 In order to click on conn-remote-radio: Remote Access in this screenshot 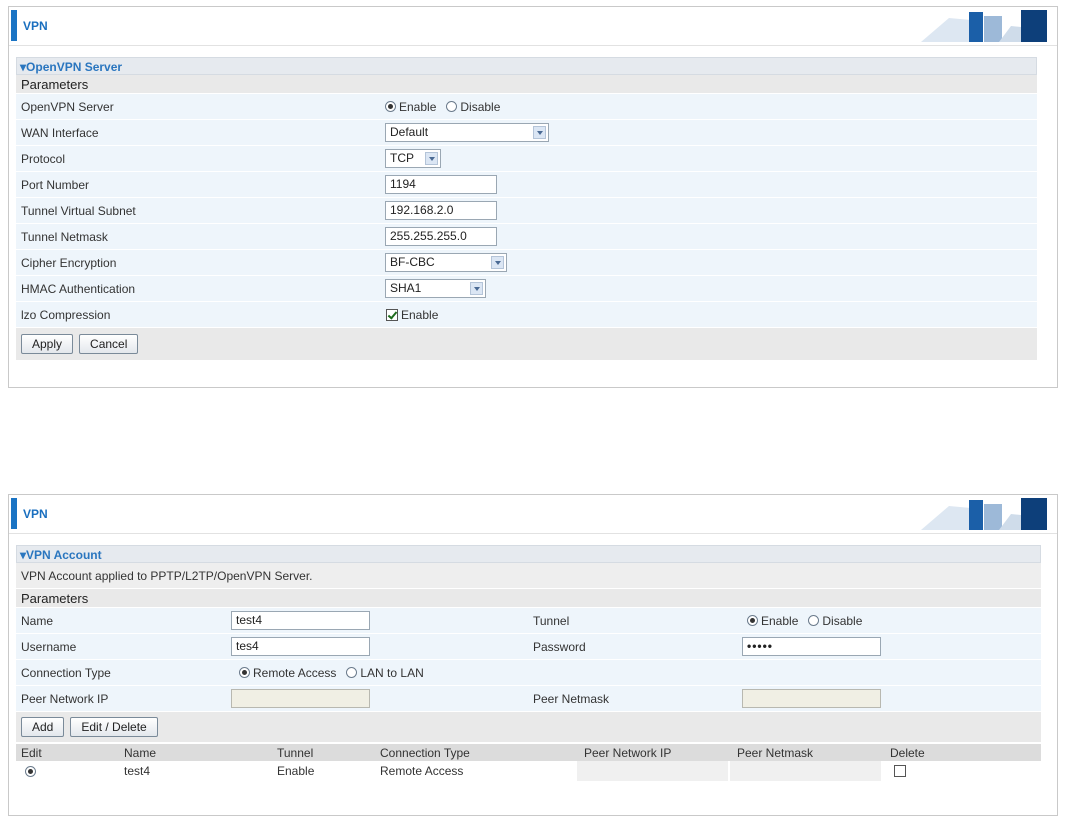, I will do `click(287, 673)`.